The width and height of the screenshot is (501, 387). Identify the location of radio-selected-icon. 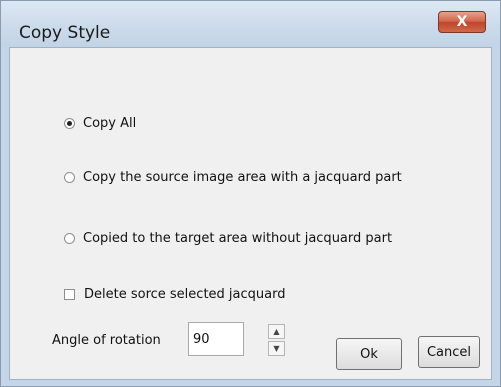
(69, 123).